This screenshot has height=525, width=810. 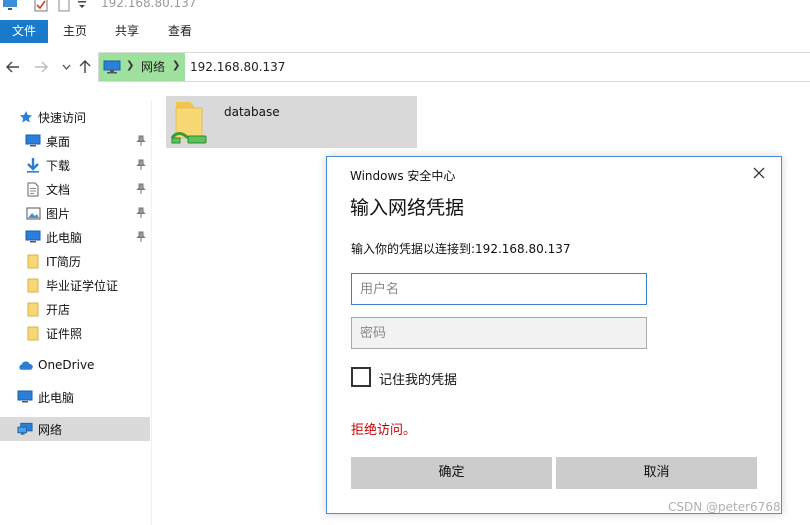 I want to click on sidebar-item-desktop: 桌面, so click(x=75, y=141).